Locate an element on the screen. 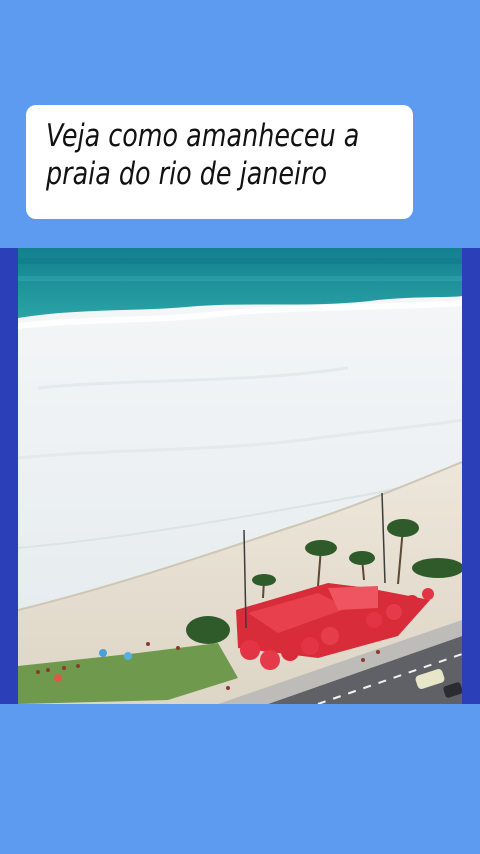  caption-line-1: Veja como amanheceu a is located at coordinates (203, 136).